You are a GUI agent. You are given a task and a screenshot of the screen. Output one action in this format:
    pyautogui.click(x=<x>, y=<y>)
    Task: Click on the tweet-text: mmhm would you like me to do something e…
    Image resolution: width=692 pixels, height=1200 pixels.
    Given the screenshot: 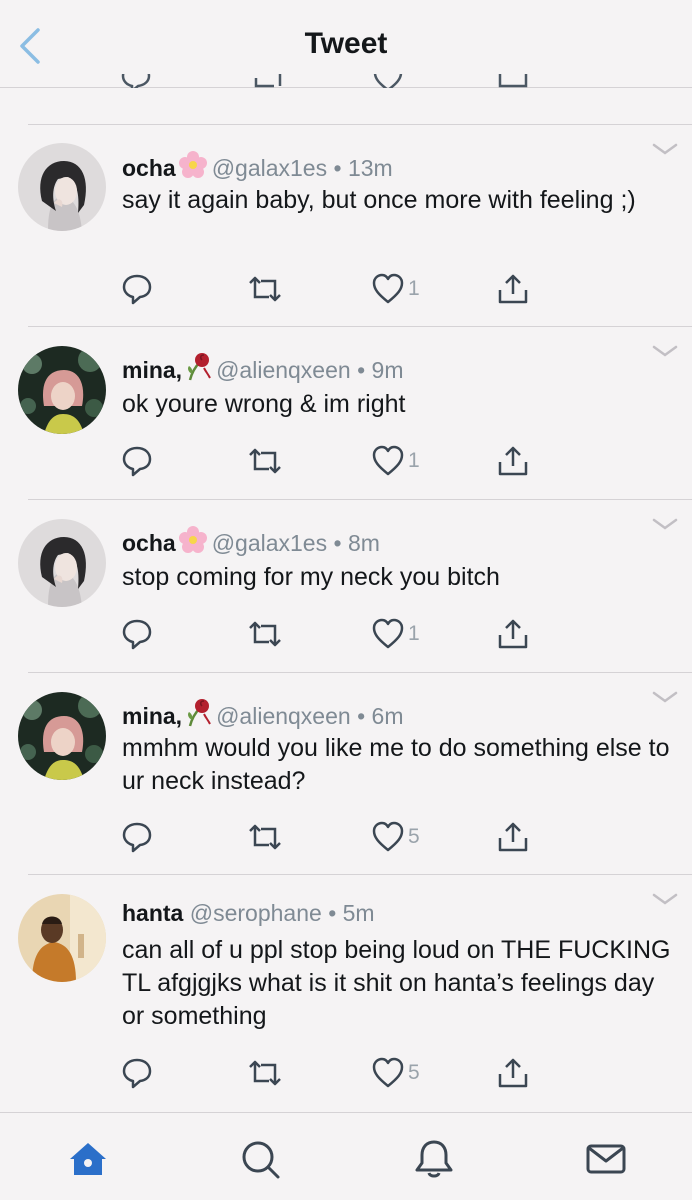 What is the action you would take?
    pyautogui.click(x=396, y=764)
    